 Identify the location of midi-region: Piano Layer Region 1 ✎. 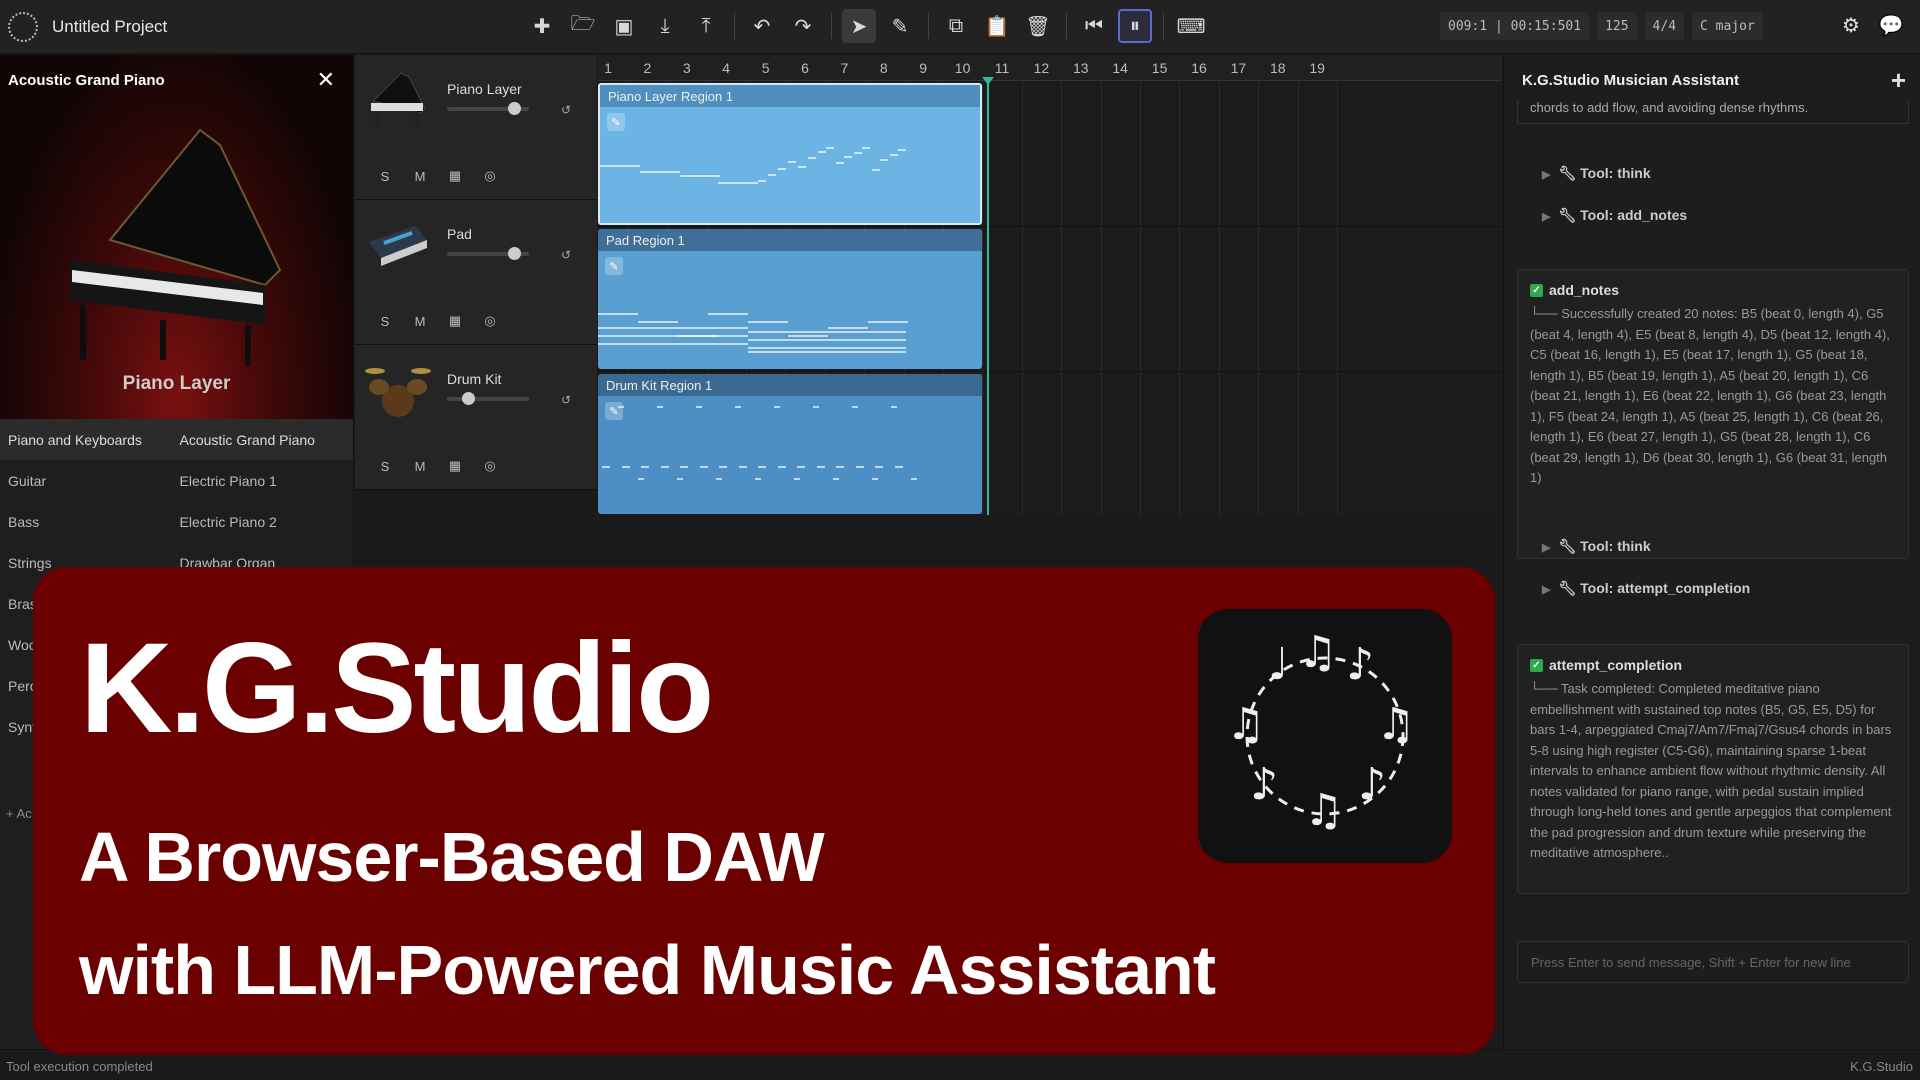
(790, 154).